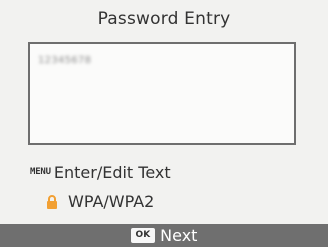  I want to click on lock-icon, so click(52, 201).